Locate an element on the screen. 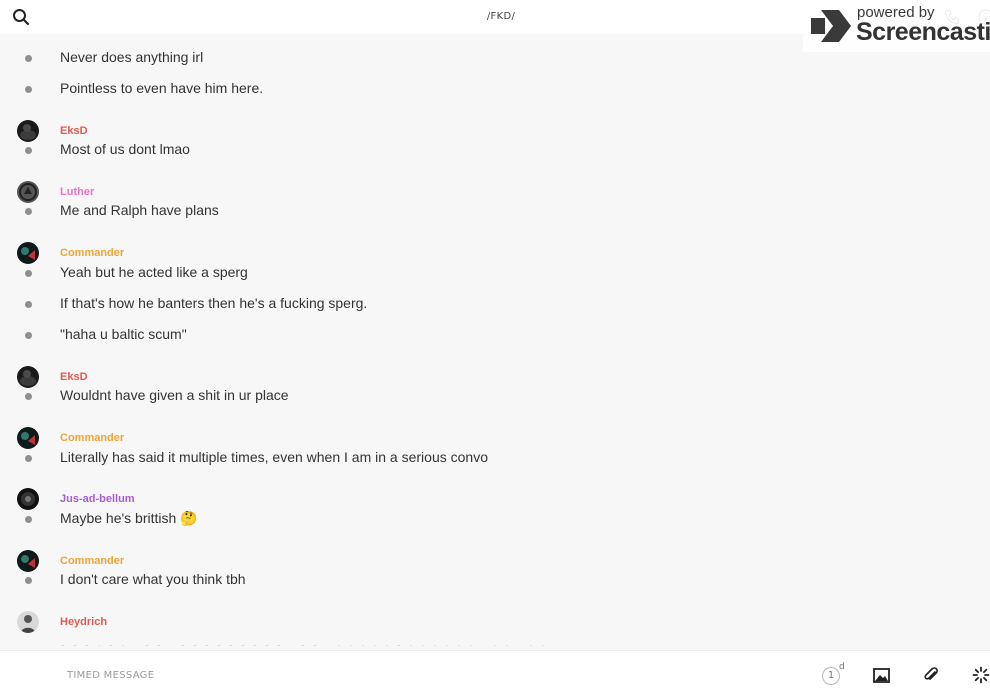 This screenshot has height=700, width=990. timer-unit: d is located at coordinates (842, 667).